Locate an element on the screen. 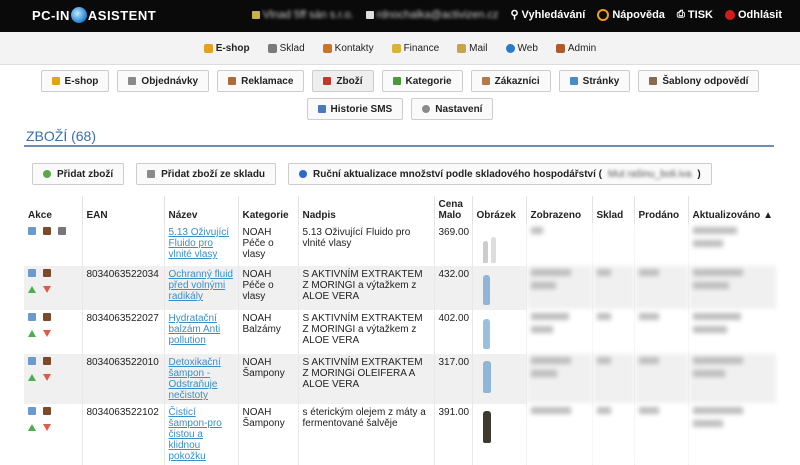 The height and width of the screenshot is (465, 800). tab-goods: Zboží is located at coordinates (343, 81).